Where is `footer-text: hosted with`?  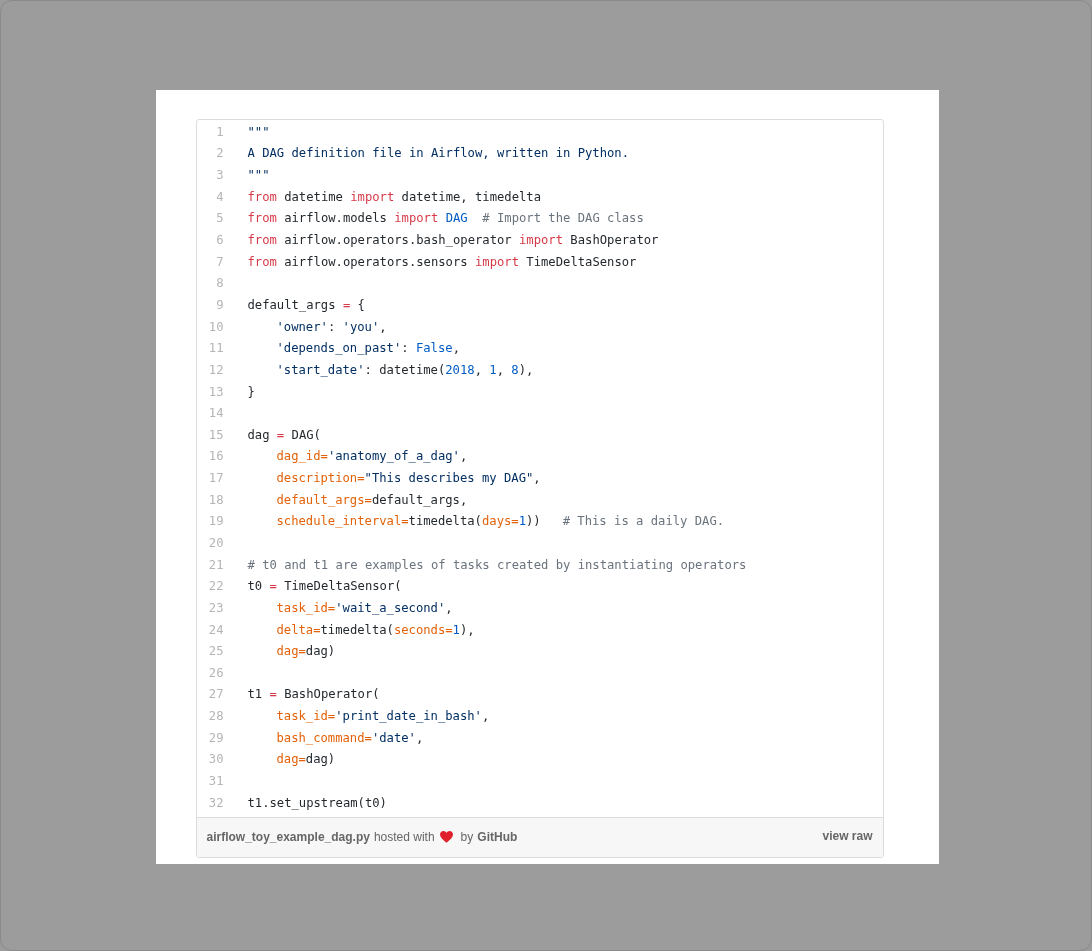 footer-text: hosted with is located at coordinates (404, 837).